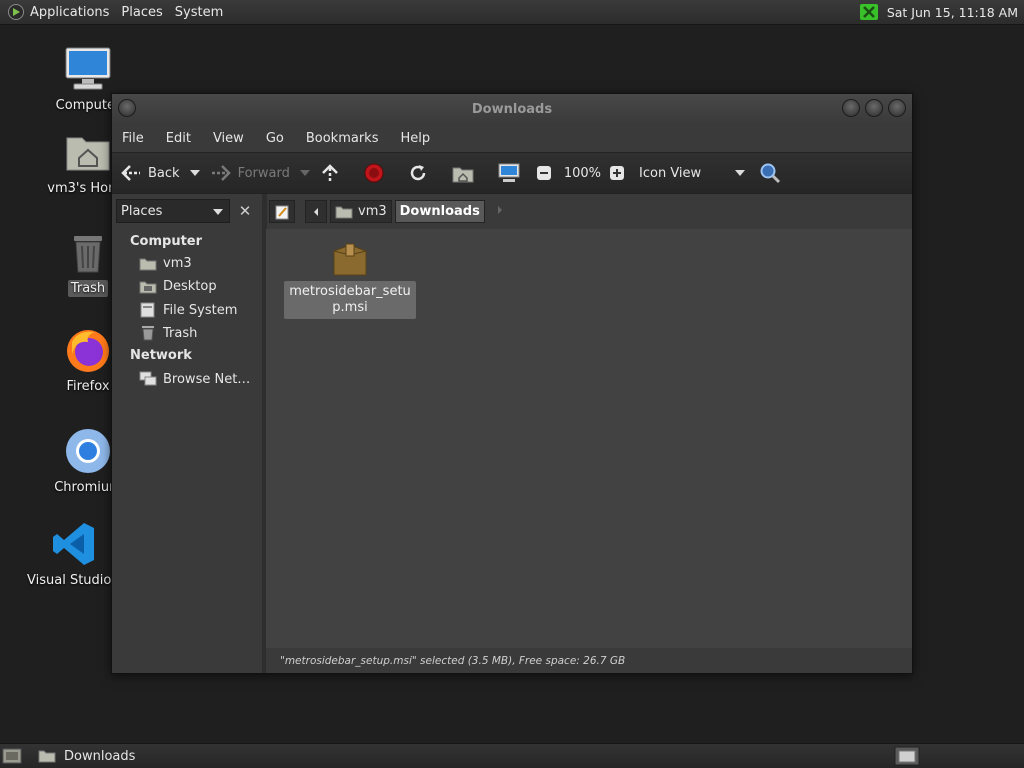 Image resolution: width=1024 pixels, height=768 pixels. What do you see at coordinates (148, 333) in the screenshot?
I see `trash-icon` at bounding box center [148, 333].